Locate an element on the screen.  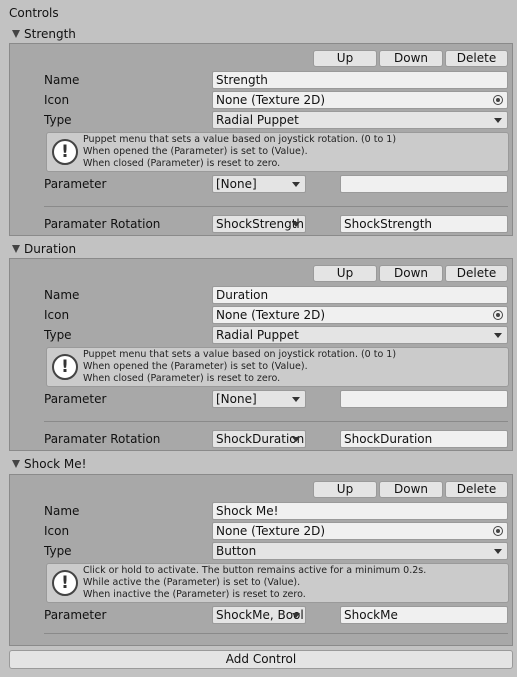
foldout-duration: Duration is located at coordinates (44, 249).